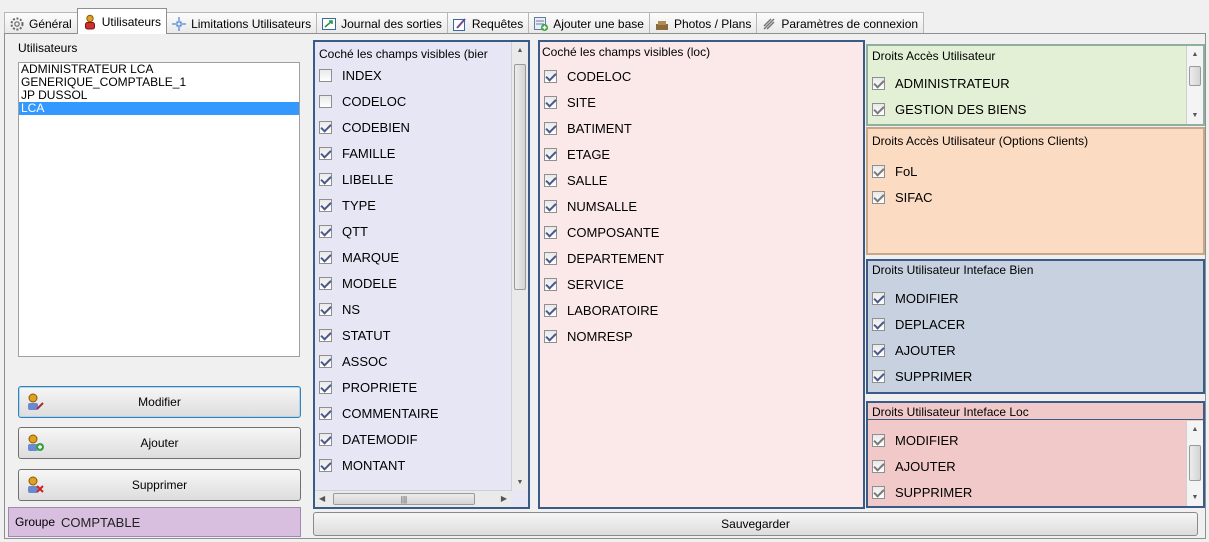 This screenshot has height=542, width=1209. Describe the element at coordinates (755, 524) in the screenshot. I see `sauvegarder-button: Sauvegarder` at that location.